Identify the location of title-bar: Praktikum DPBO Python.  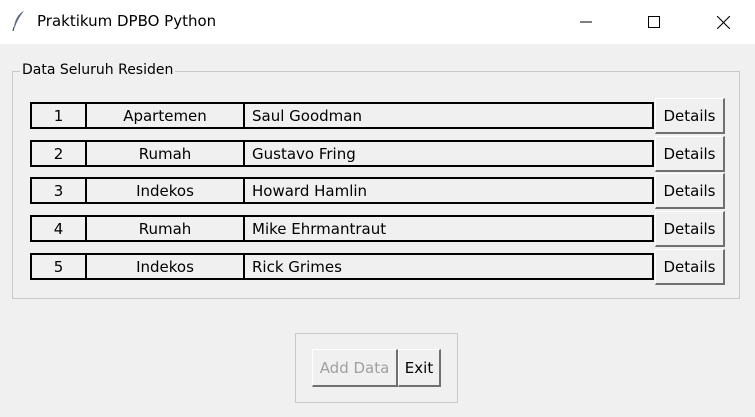
(377, 22).